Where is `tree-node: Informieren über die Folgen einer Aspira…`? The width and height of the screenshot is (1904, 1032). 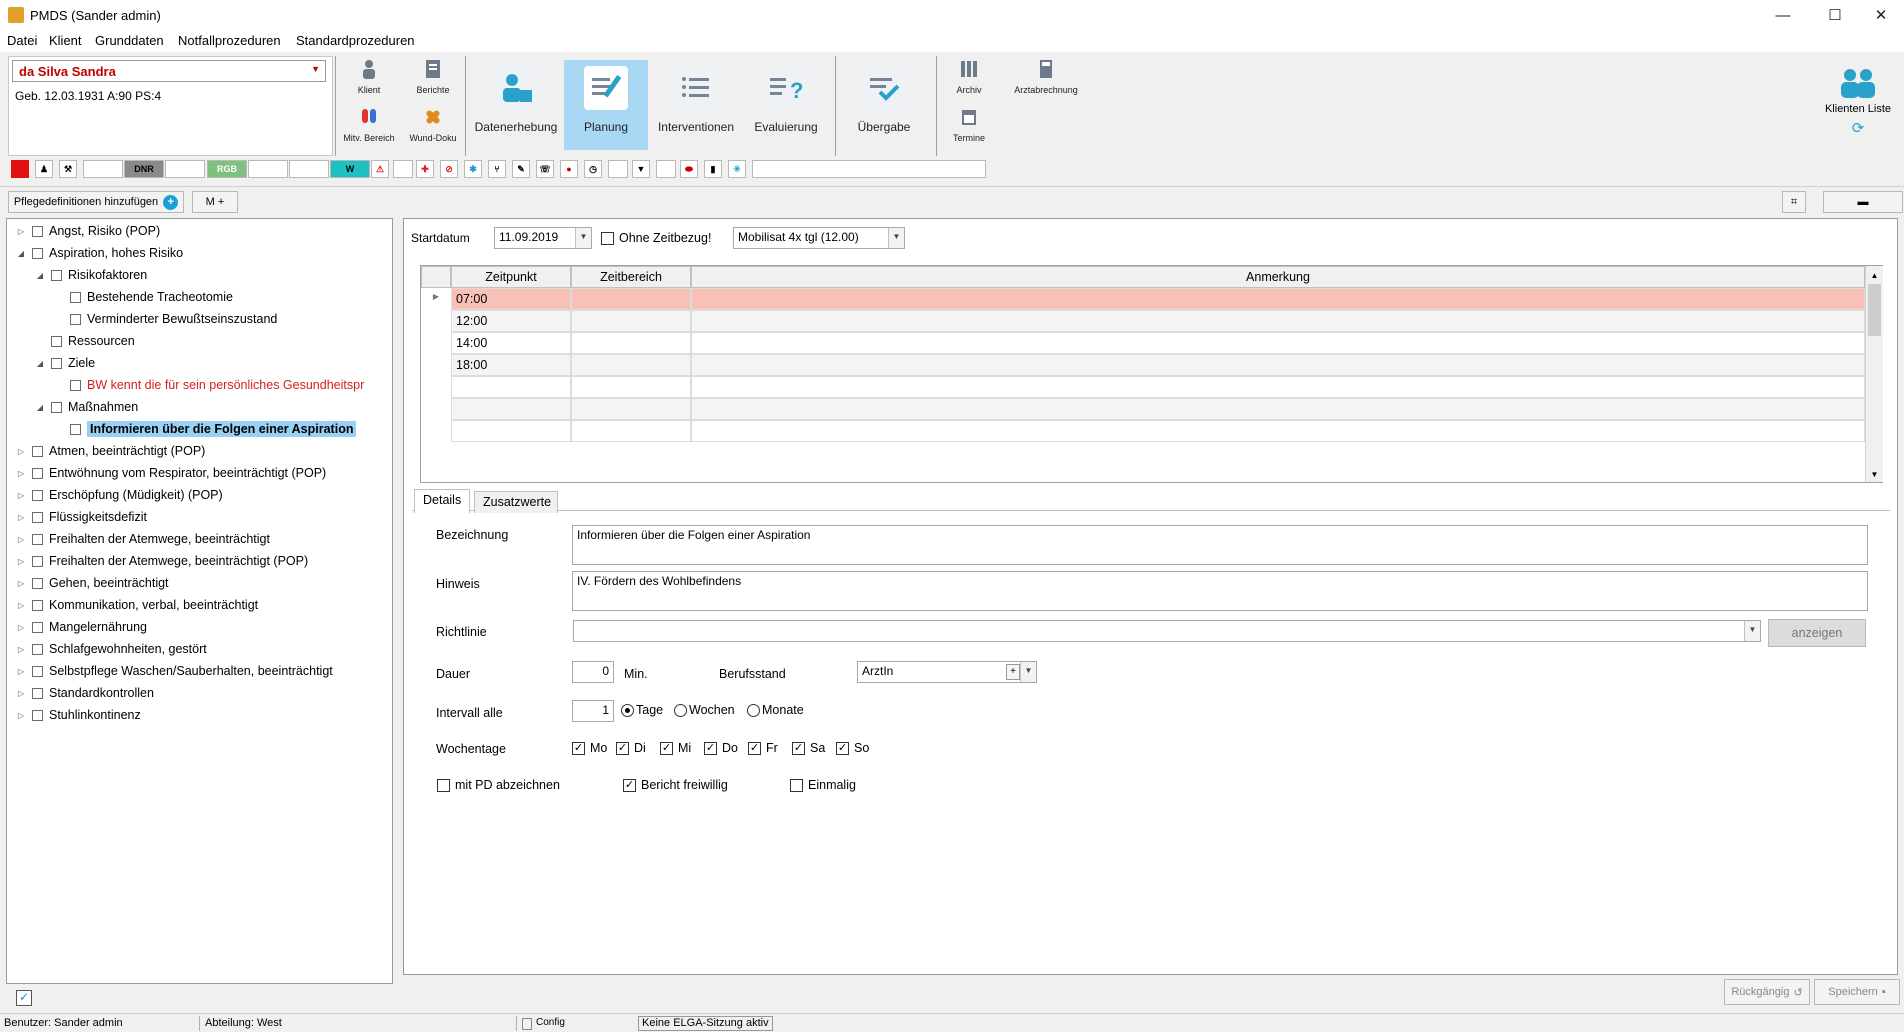
tree-node: Informieren über die Folgen einer Aspira… is located at coordinates (205, 429).